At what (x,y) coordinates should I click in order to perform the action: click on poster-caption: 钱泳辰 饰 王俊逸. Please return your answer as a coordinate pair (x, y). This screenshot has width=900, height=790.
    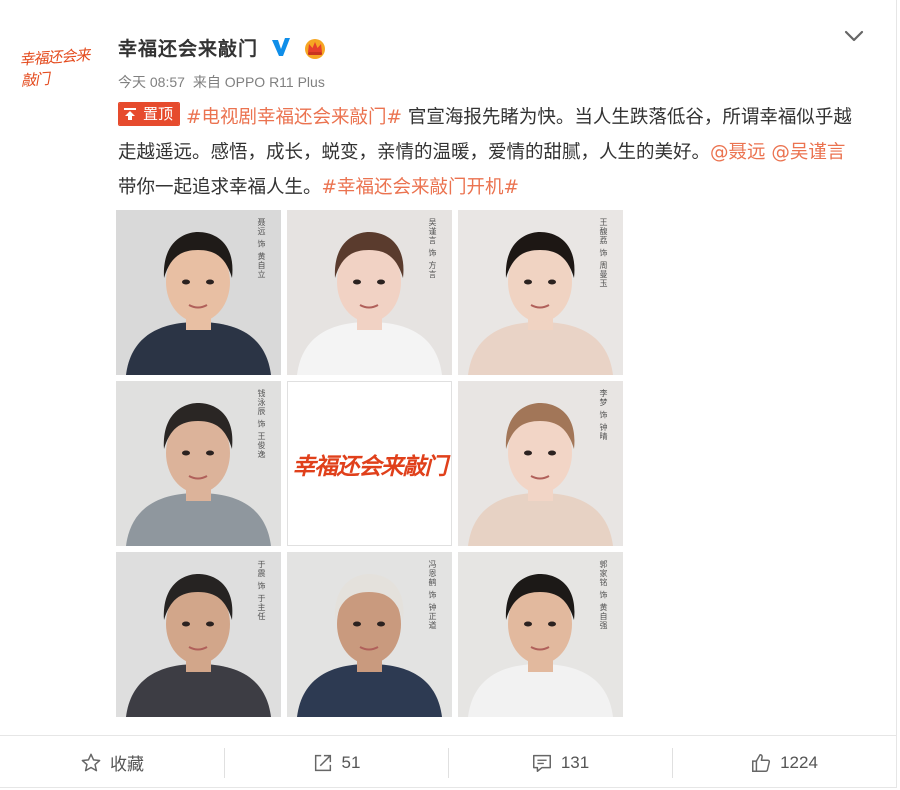
    Looking at the image, I should click on (261, 424).